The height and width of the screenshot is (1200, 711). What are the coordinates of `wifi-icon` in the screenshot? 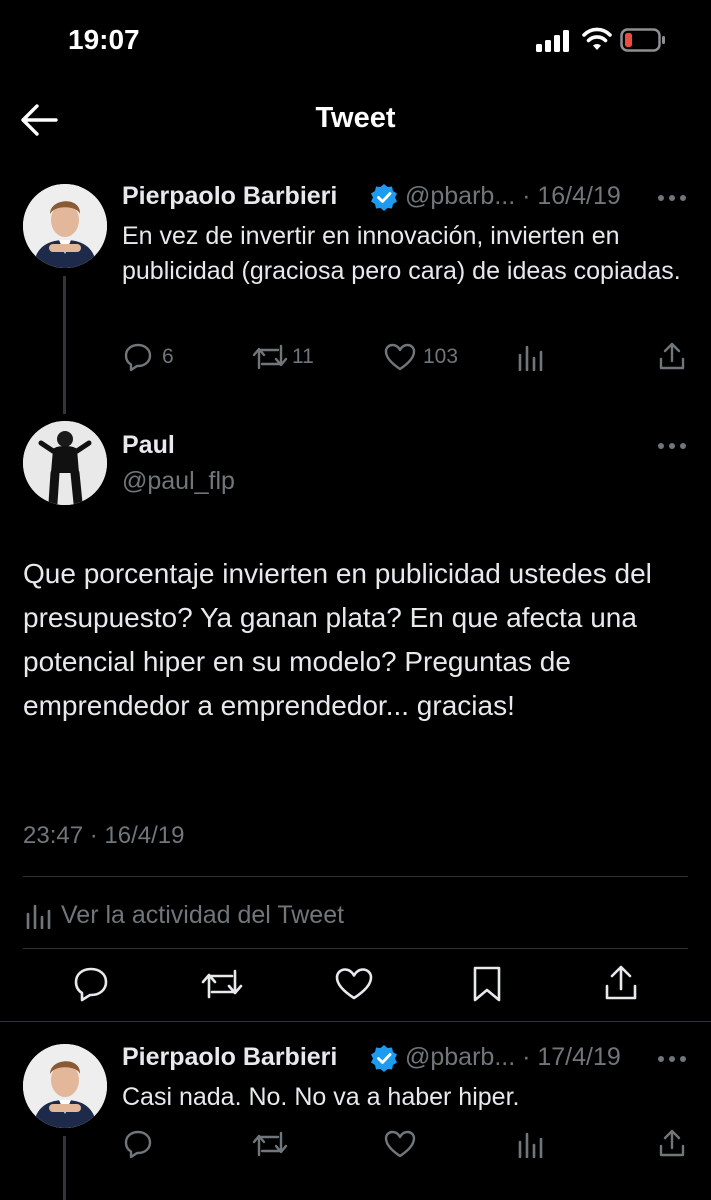 It's located at (597, 39).